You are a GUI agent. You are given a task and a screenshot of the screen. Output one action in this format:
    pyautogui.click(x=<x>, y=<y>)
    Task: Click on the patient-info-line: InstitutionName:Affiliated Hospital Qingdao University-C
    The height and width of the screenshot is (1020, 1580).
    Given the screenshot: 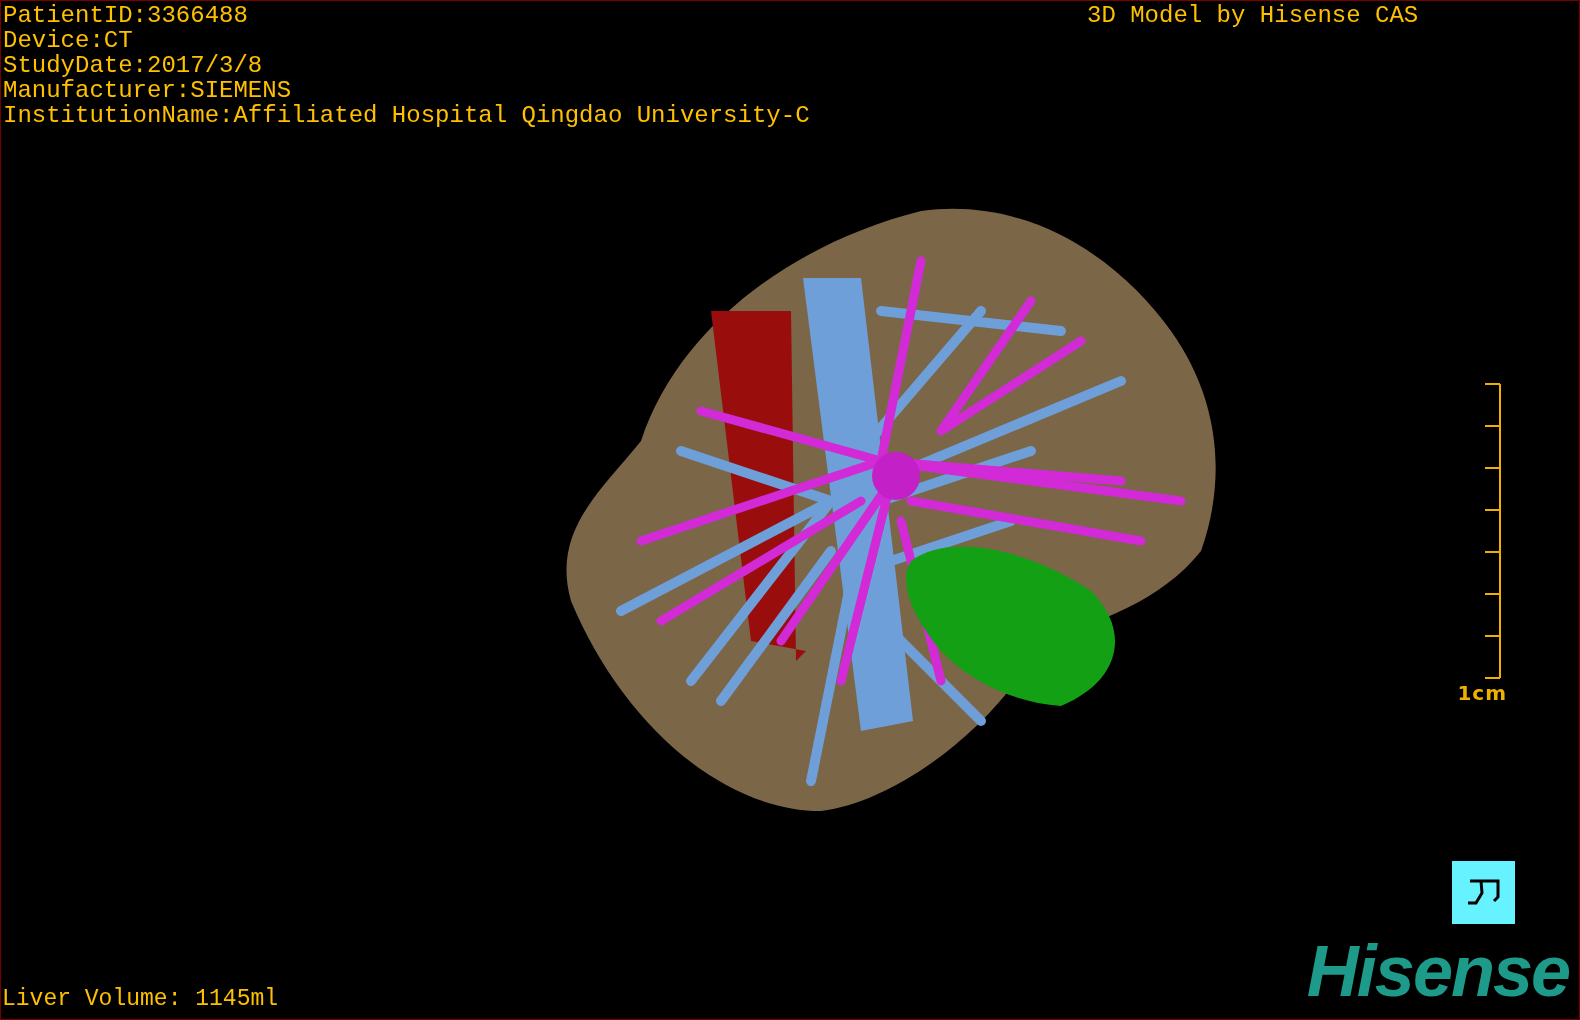 What is the action you would take?
    pyautogui.click(x=406, y=115)
    